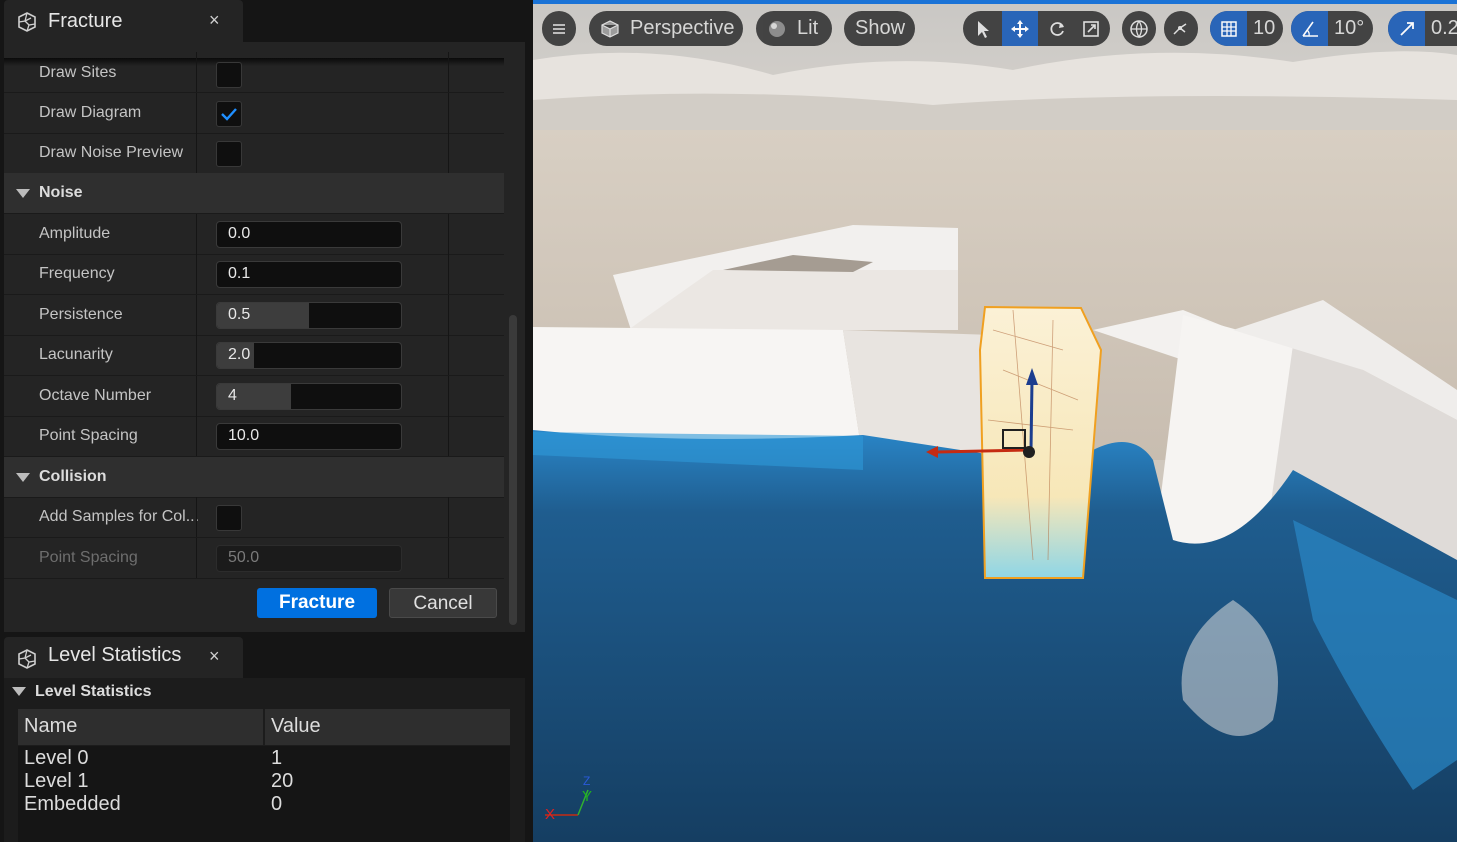 The height and width of the screenshot is (842, 1457). I want to click on fracture-button: Fracture, so click(317, 603).